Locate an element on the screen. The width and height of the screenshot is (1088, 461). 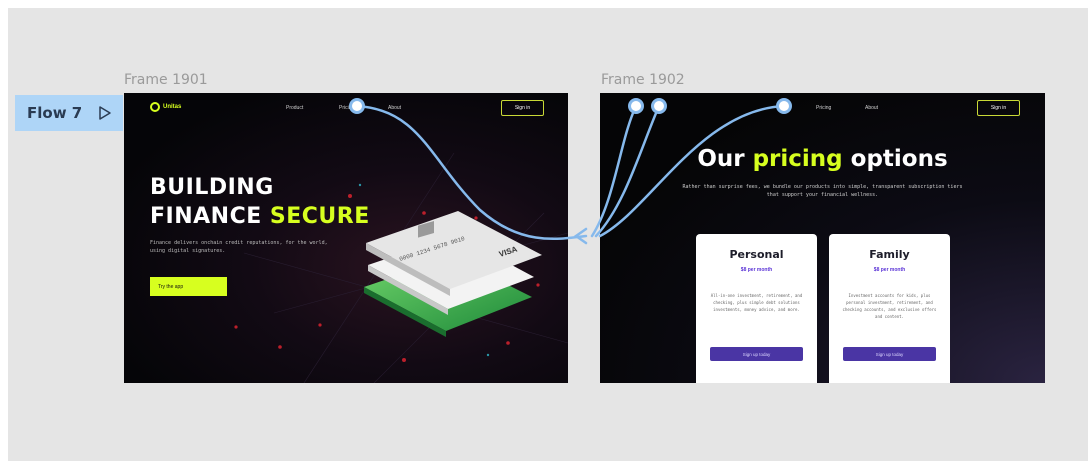
flow-label: Flow 7 is located at coordinates (55, 113).